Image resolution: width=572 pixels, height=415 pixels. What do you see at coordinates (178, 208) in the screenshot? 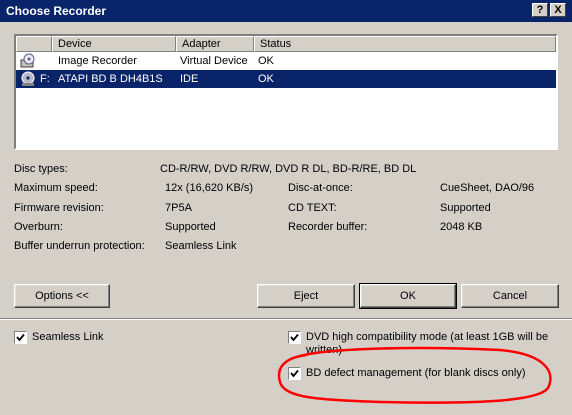
I see `firmware-value: 7P5A` at bounding box center [178, 208].